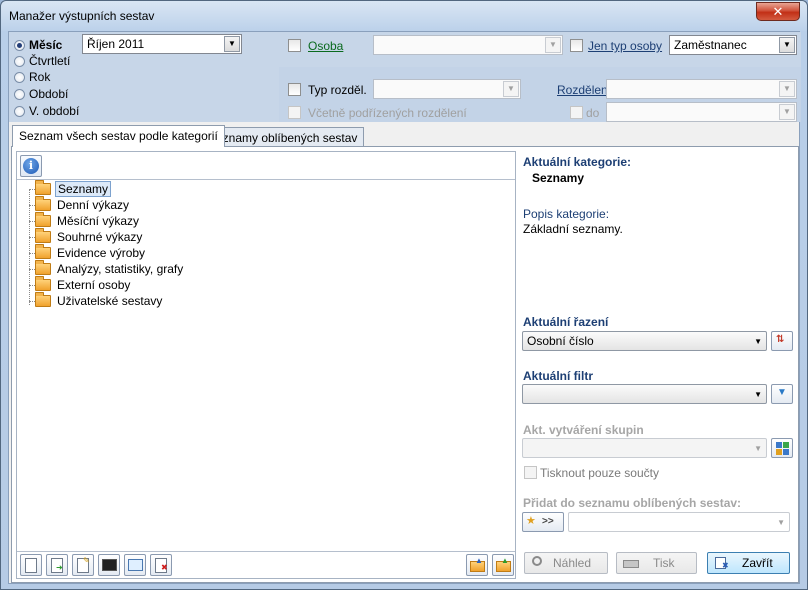 This screenshot has height=590, width=808. Describe the element at coordinates (778, 11) in the screenshot. I see `close-window-button: ✕` at that location.